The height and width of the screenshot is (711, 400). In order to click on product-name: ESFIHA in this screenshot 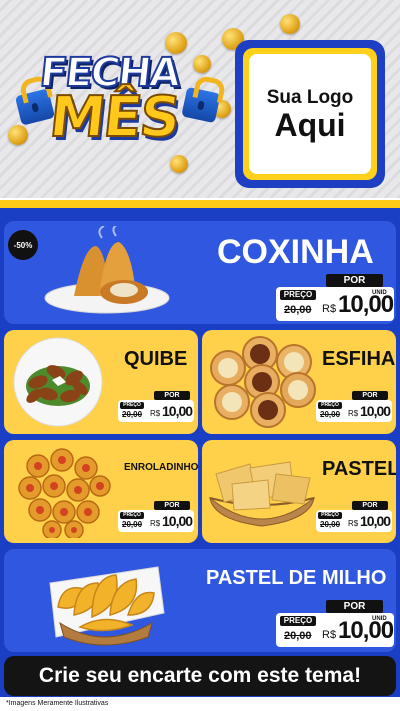, I will do `click(359, 359)`.